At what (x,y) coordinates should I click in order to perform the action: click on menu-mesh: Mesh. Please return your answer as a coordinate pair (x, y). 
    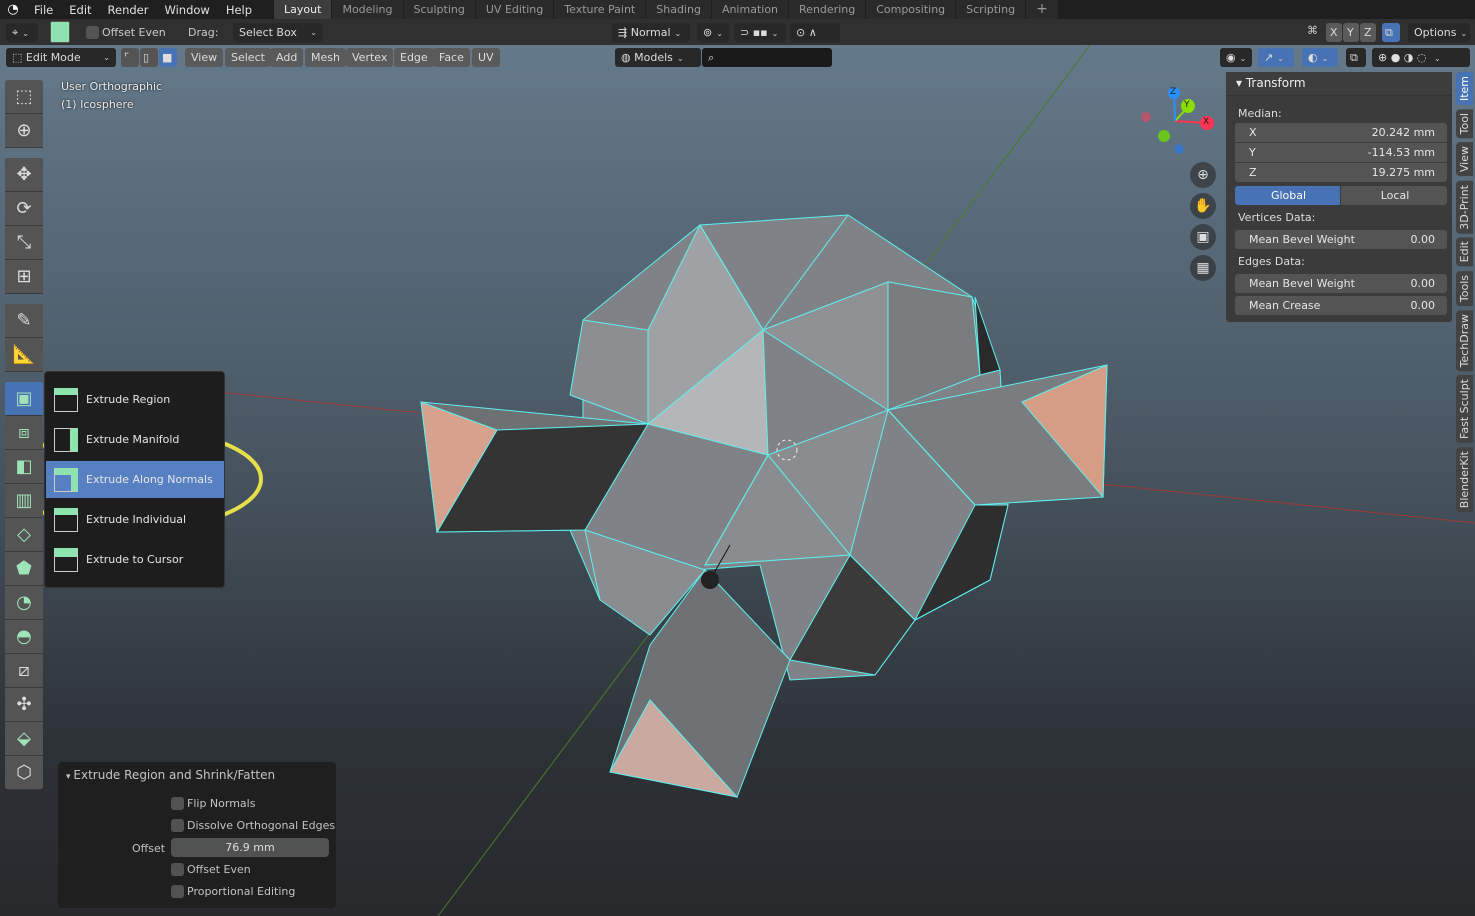
    Looking at the image, I should click on (325, 57).